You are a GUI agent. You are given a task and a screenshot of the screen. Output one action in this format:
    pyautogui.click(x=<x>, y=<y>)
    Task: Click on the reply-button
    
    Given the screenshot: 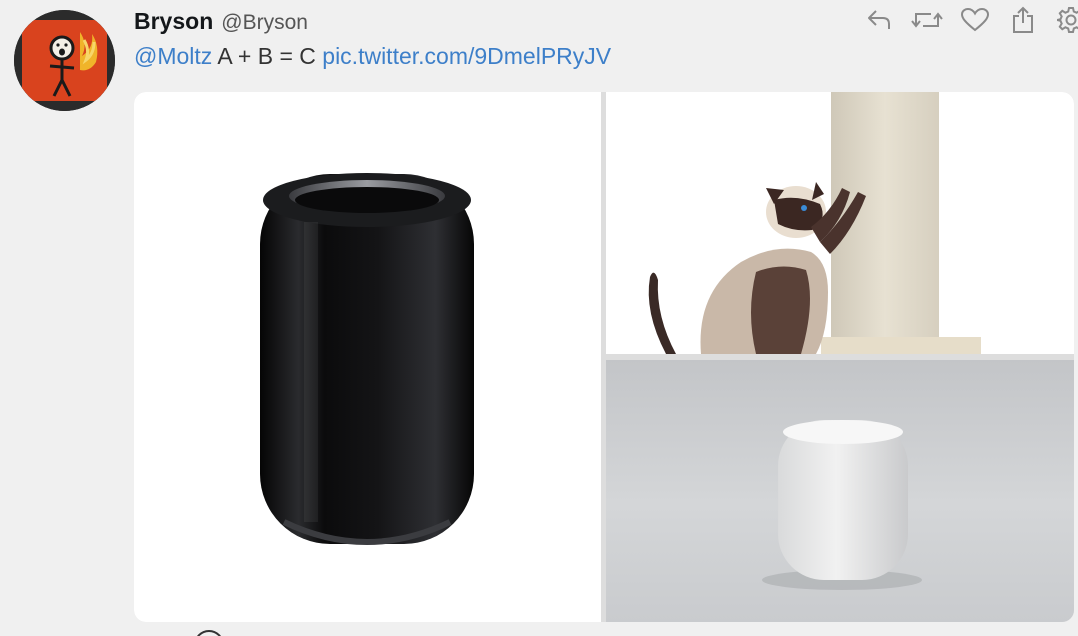 What is the action you would take?
    pyautogui.click(x=879, y=20)
    